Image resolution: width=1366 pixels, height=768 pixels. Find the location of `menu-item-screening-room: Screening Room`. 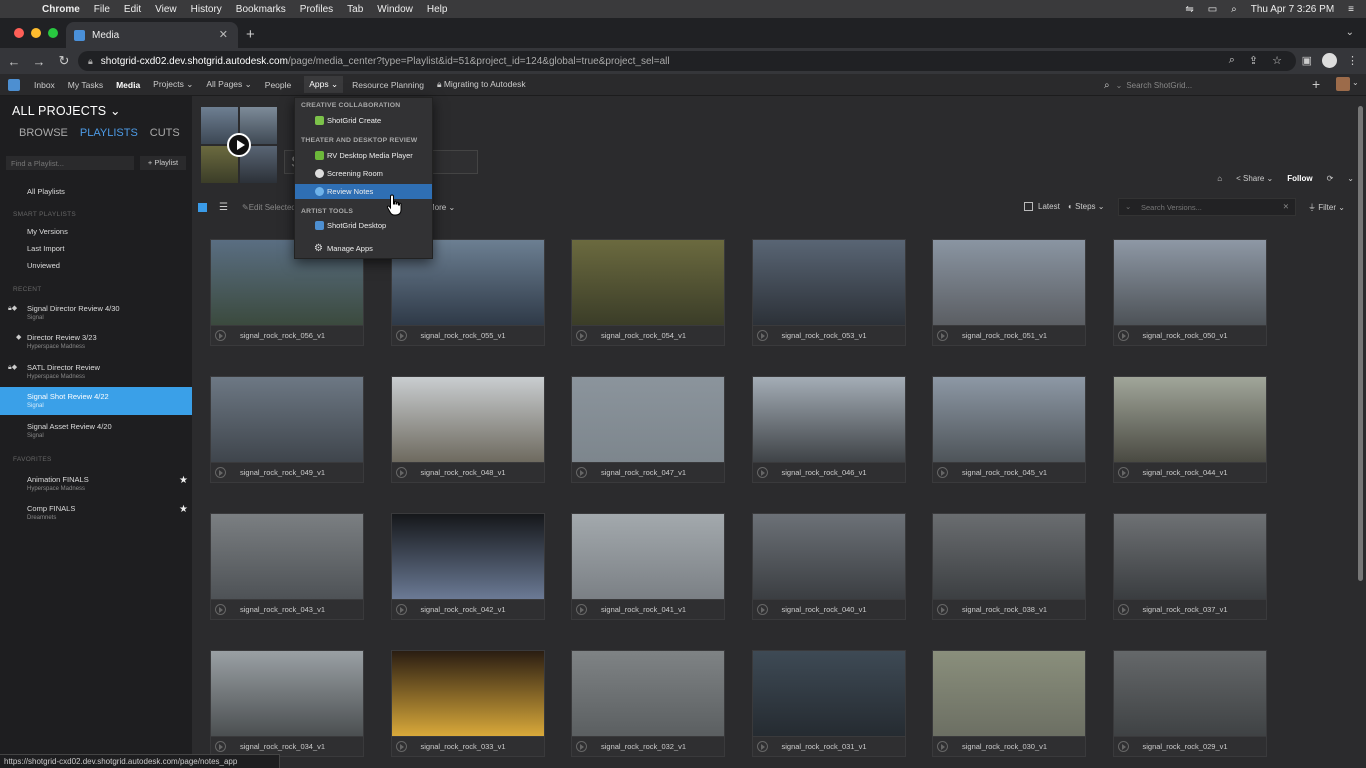

menu-item-screening-room: Screening Room is located at coordinates (363, 173).